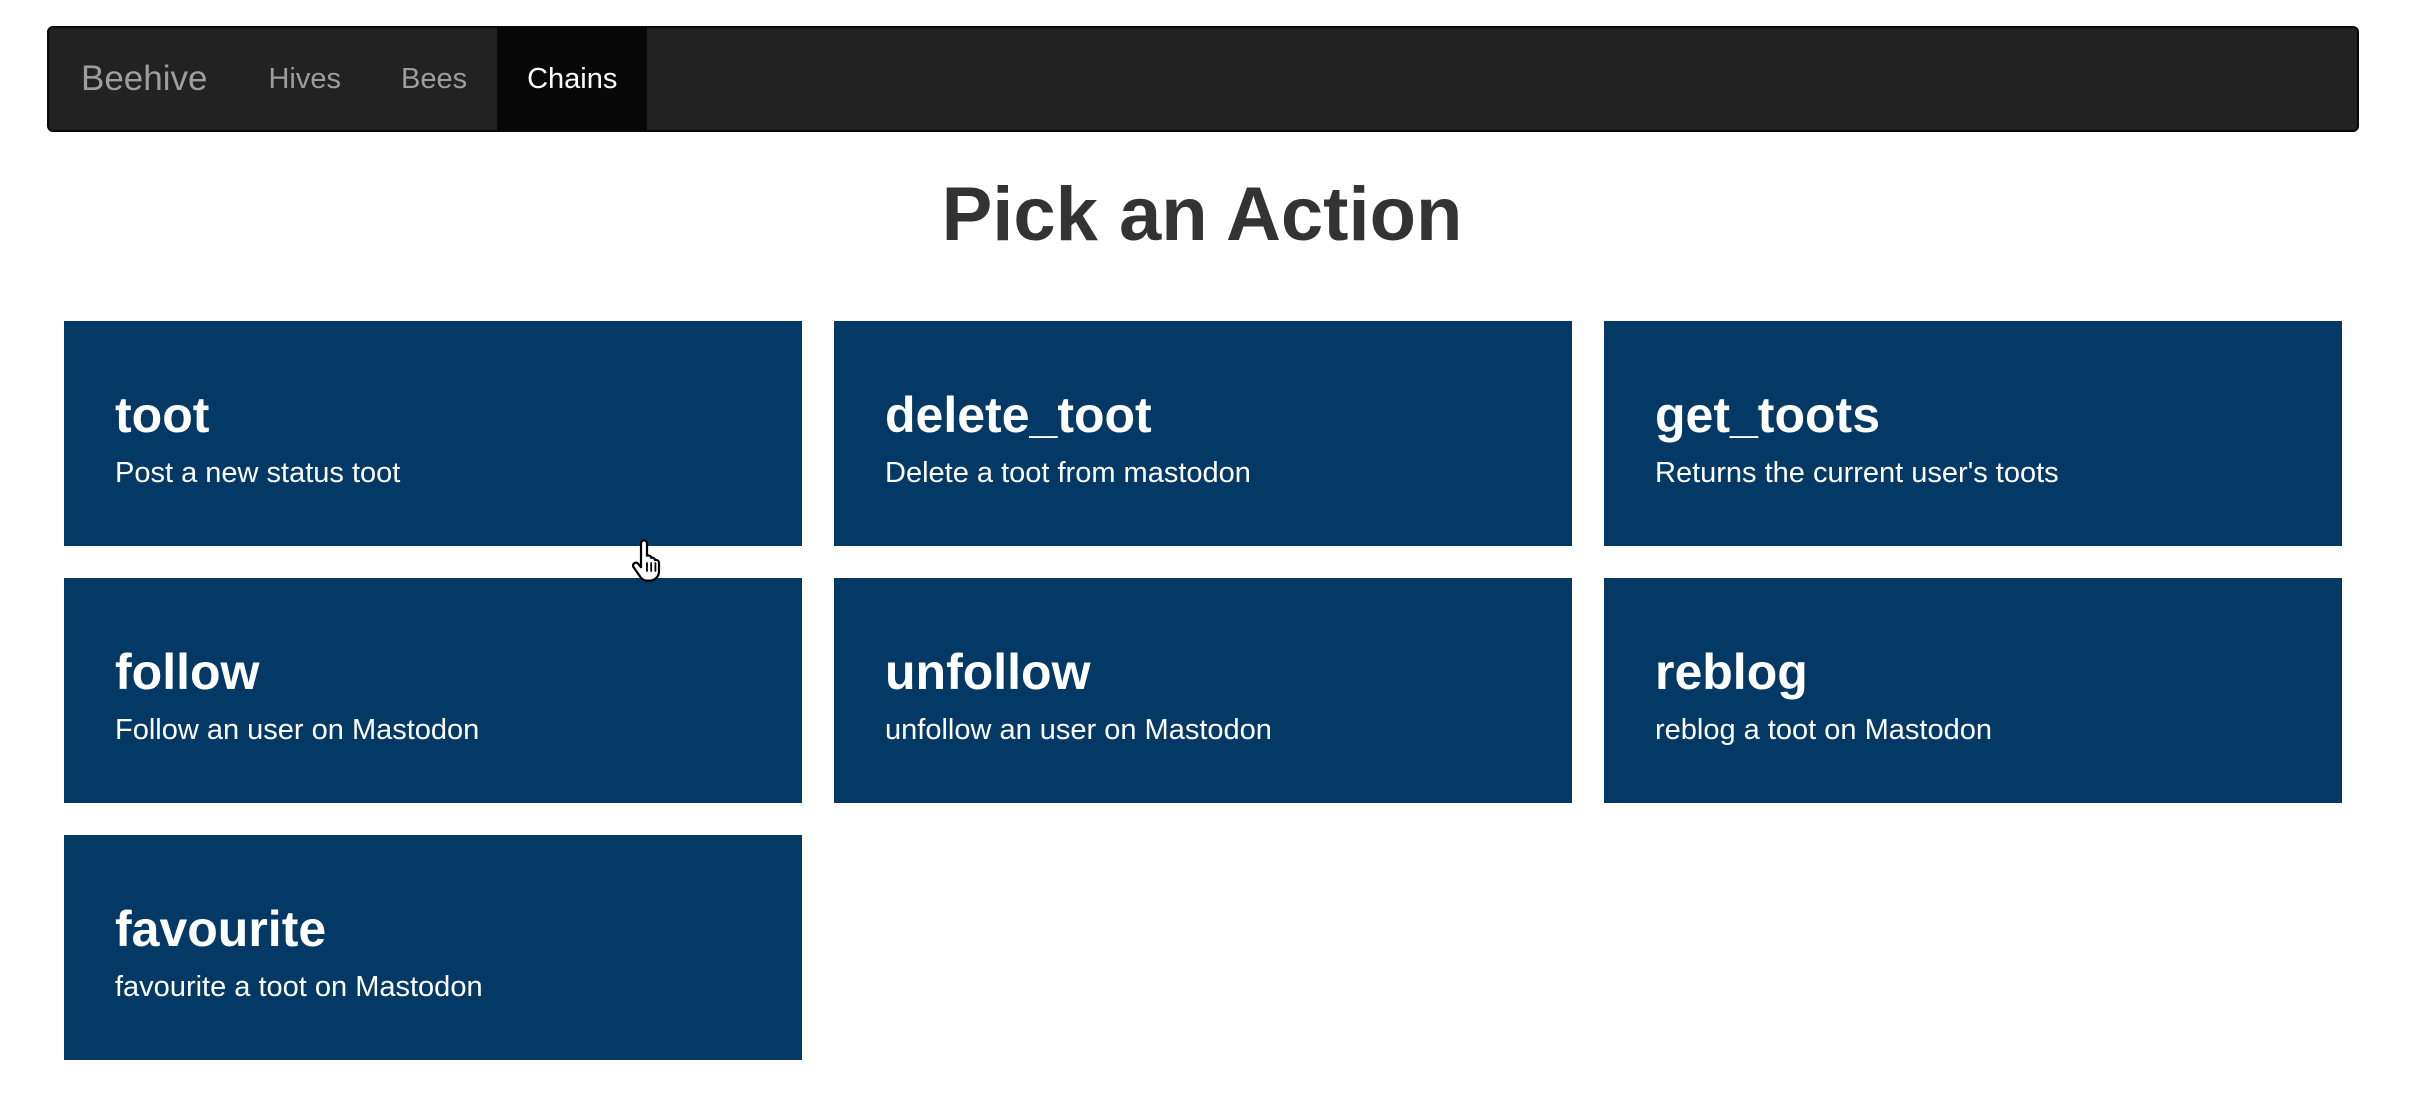  I want to click on action-description: reblog a toot on Mastodon, so click(1823, 730).